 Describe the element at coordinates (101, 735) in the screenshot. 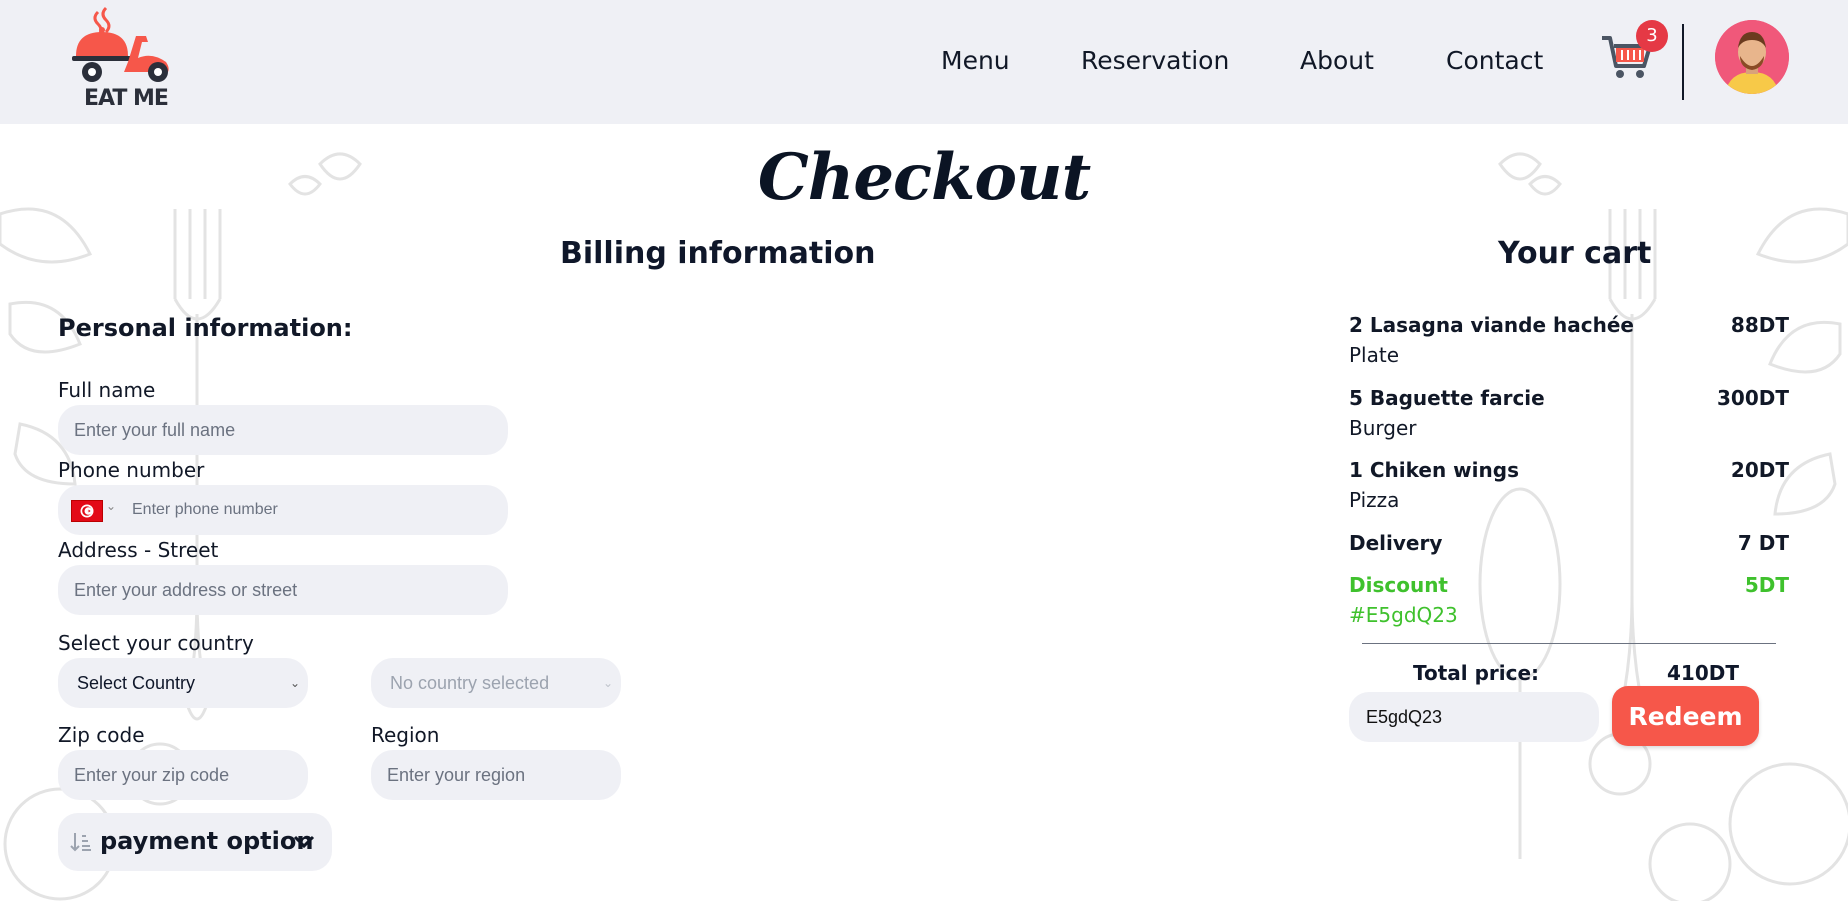

I see `zip-label: Zip code` at that location.